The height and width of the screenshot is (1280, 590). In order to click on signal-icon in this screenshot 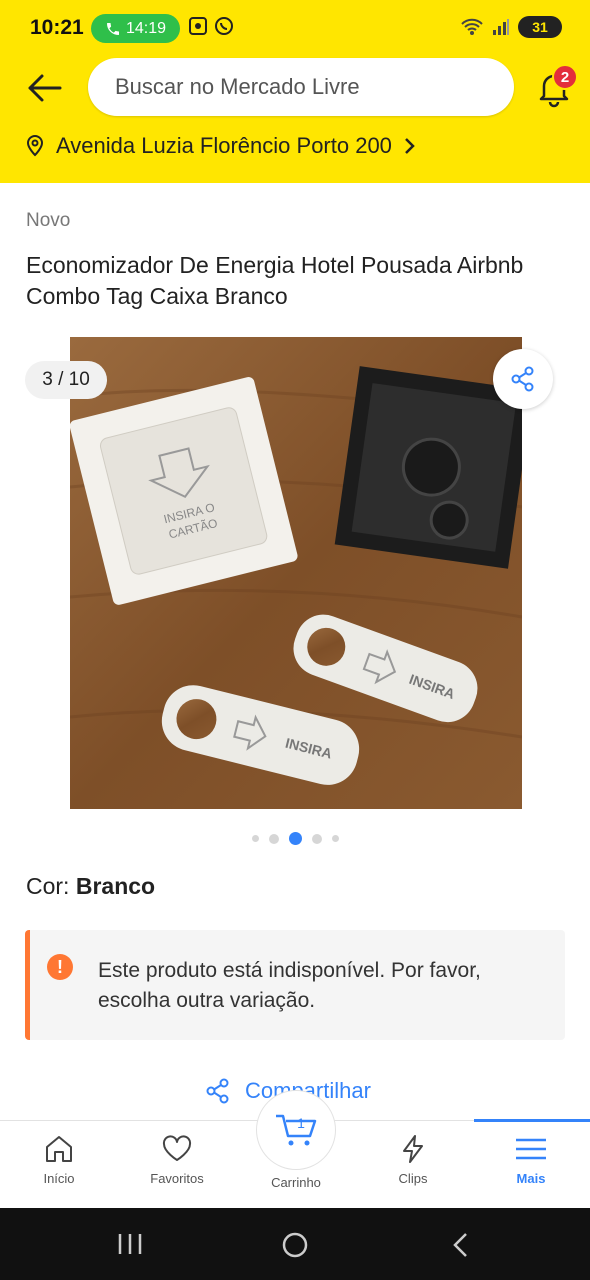, I will do `click(501, 27)`.